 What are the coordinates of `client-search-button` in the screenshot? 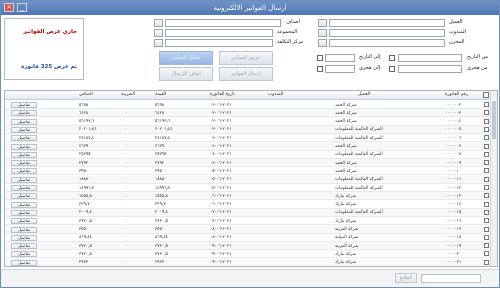 It's located at (322, 23).